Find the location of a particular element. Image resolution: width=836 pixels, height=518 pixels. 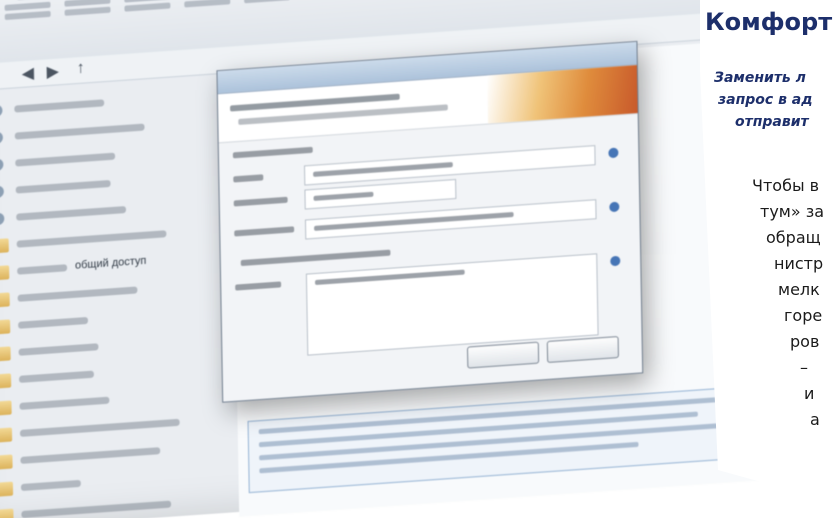

body-line: а is located at coordinates (815, 419).